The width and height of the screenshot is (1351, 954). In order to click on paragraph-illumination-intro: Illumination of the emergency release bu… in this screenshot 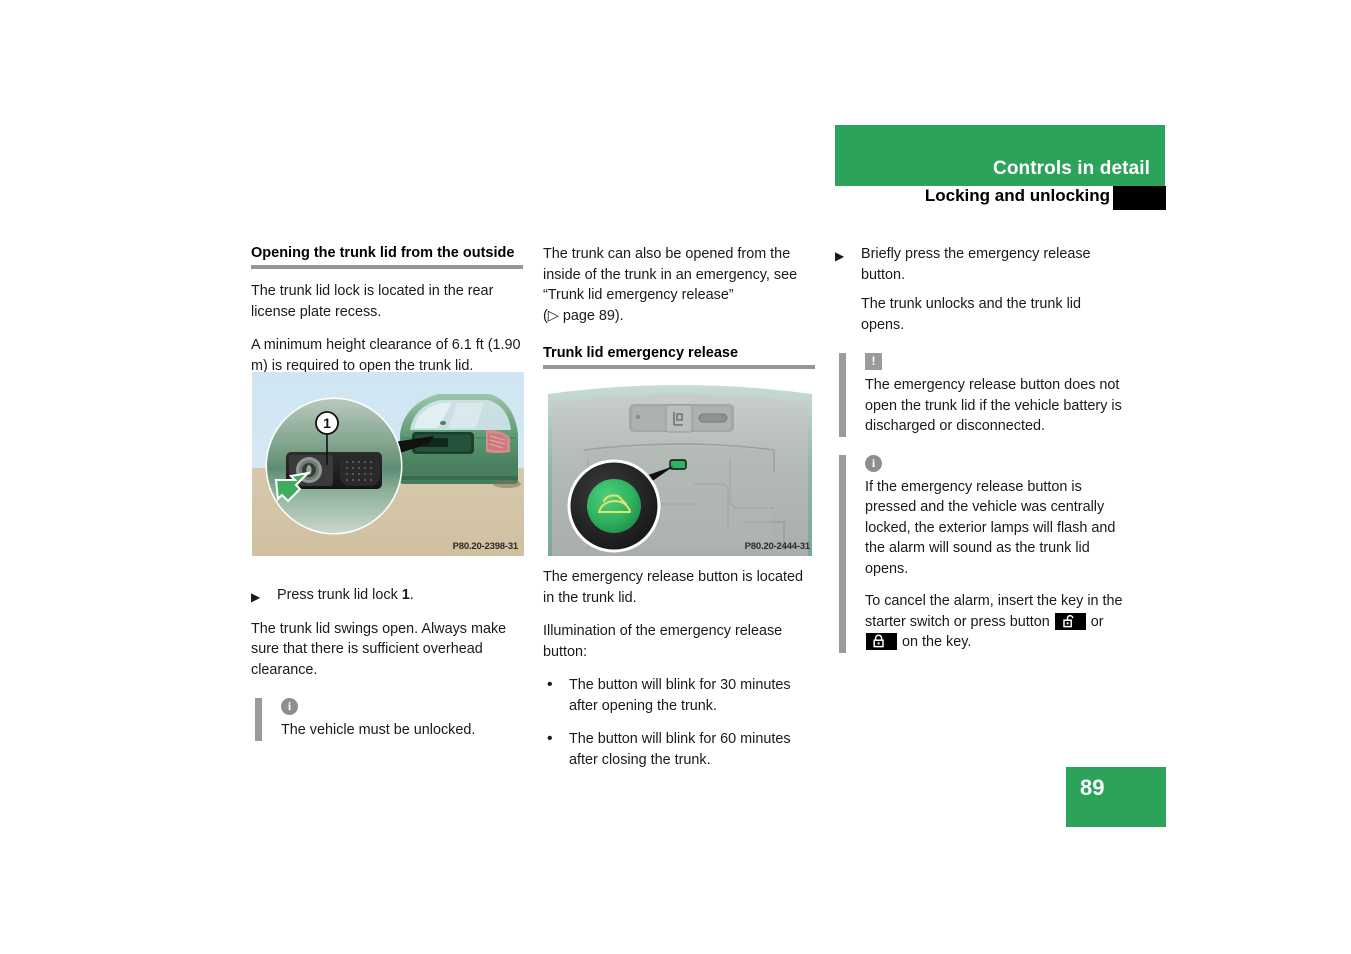, I will do `click(663, 641)`.